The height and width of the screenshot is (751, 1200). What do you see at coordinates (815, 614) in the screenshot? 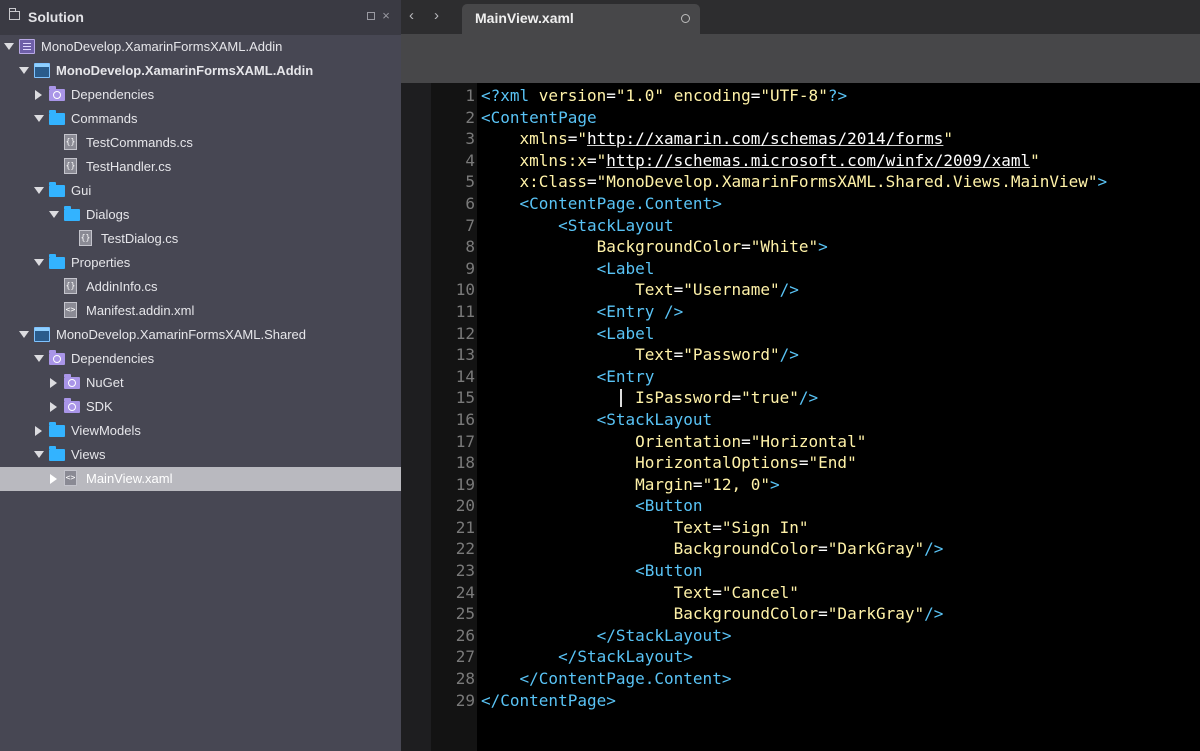
I see `code-line: 25 BackgroundColor="DarkGray"/>` at bounding box center [815, 614].